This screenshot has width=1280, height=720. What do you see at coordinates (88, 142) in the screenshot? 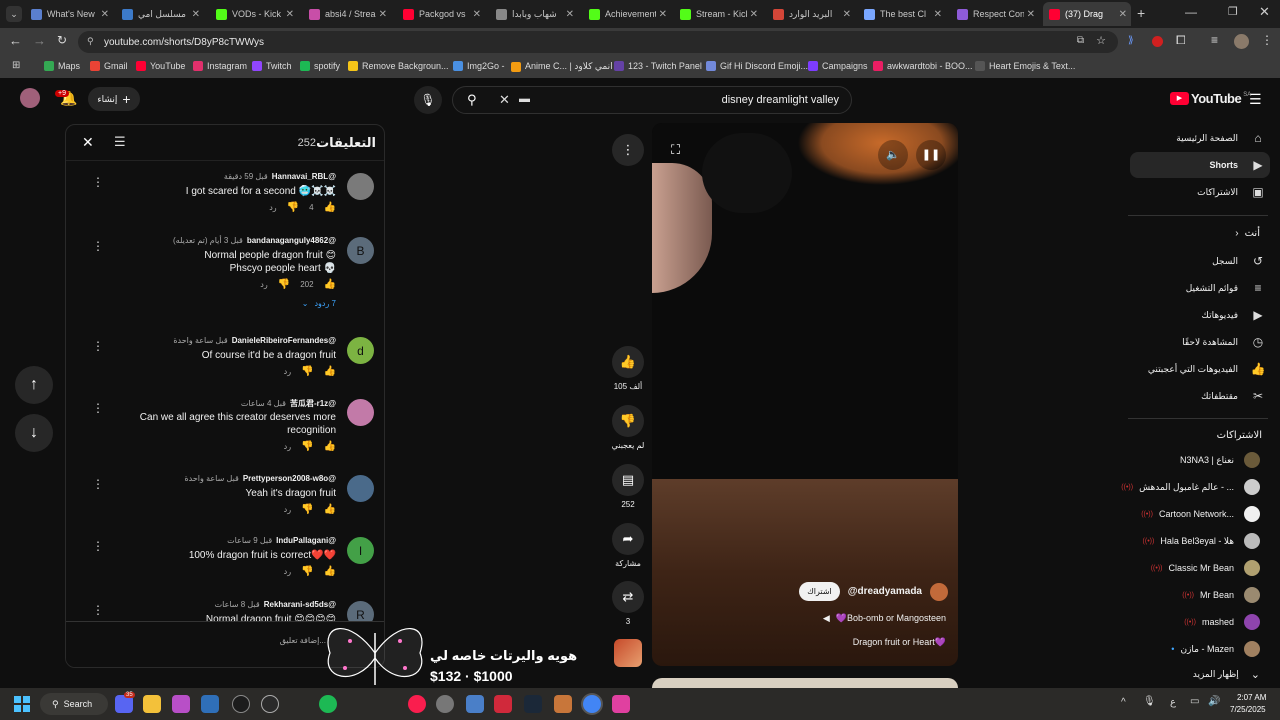
I see `close-comments-icon: ✕` at bounding box center [88, 142].